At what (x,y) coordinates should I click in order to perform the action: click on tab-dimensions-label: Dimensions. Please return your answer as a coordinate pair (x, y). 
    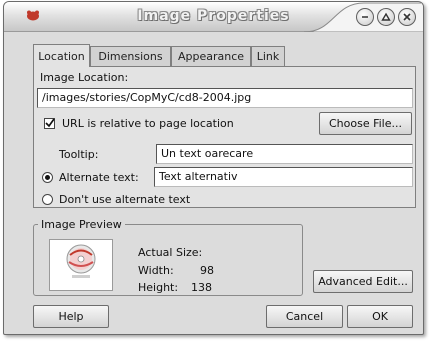
    Looking at the image, I should click on (130, 56).